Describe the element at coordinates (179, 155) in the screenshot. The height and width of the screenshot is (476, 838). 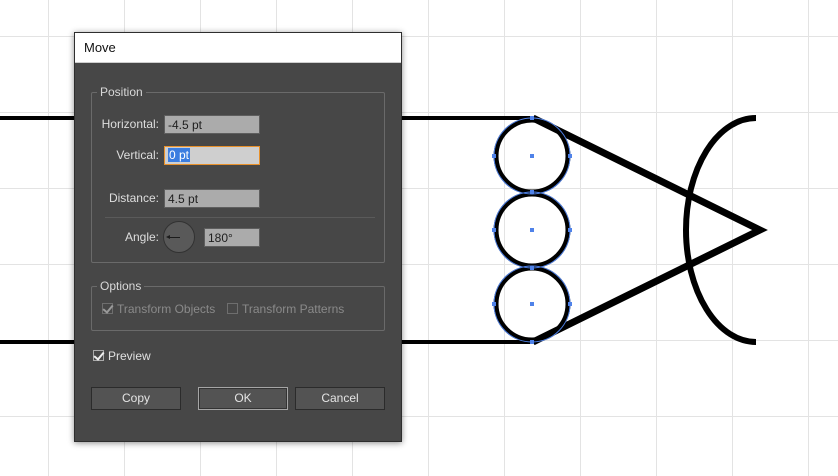
I see `vertical-field-selected-text: 0 pt` at that location.